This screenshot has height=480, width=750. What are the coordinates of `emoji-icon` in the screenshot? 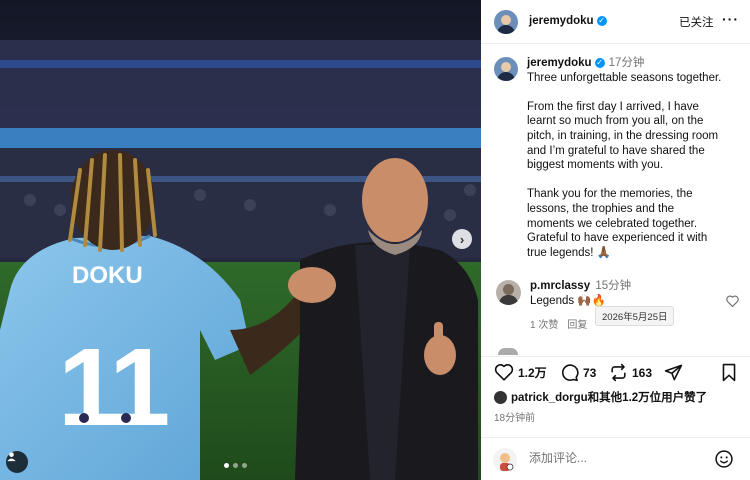 It's located at (724, 459).